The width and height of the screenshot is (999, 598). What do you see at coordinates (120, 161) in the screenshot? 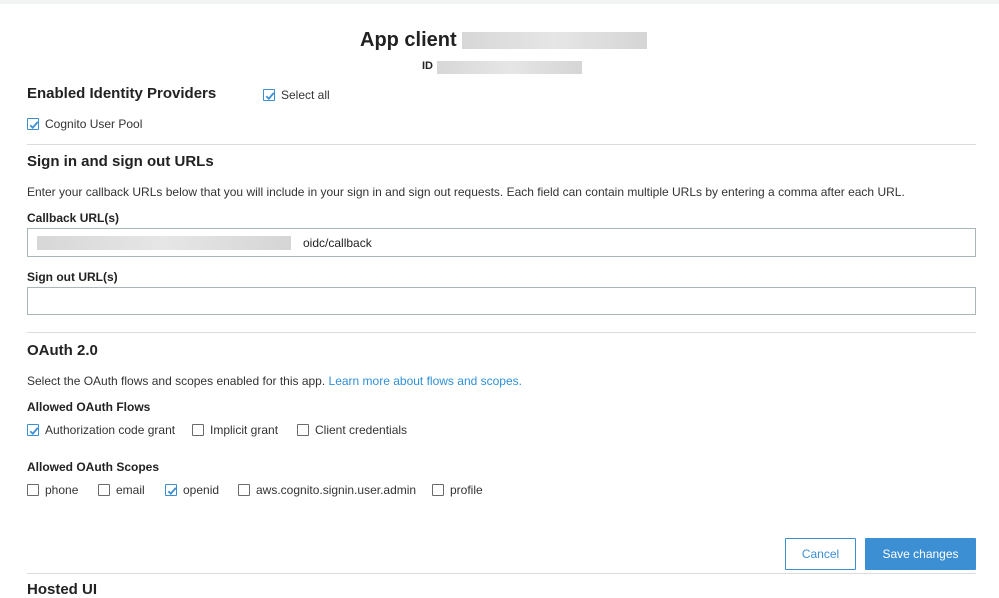
I see `urls-heading: Sign in and sign out URLs` at bounding box center [120, 161].